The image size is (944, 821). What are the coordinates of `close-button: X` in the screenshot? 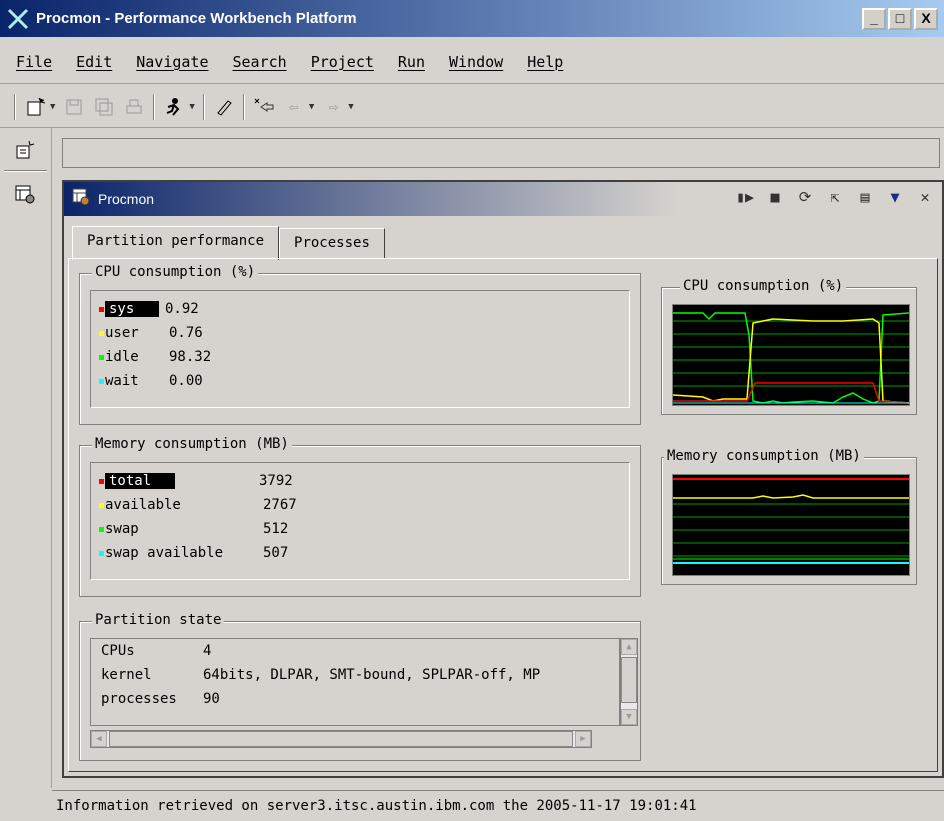 It's located at (926, 19).